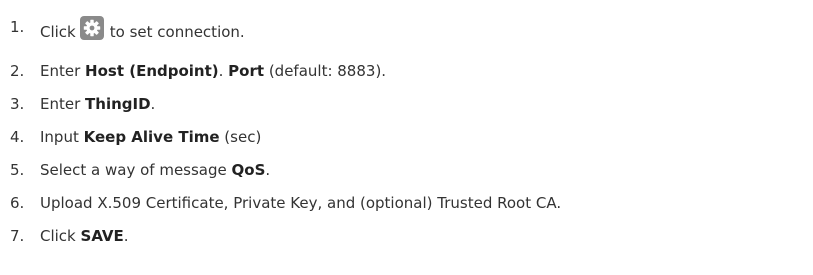  What do you see at coordinates (118, 104) in the screenshot?
I see `thingid-label: ThingID` at bounding box center [118, 104].